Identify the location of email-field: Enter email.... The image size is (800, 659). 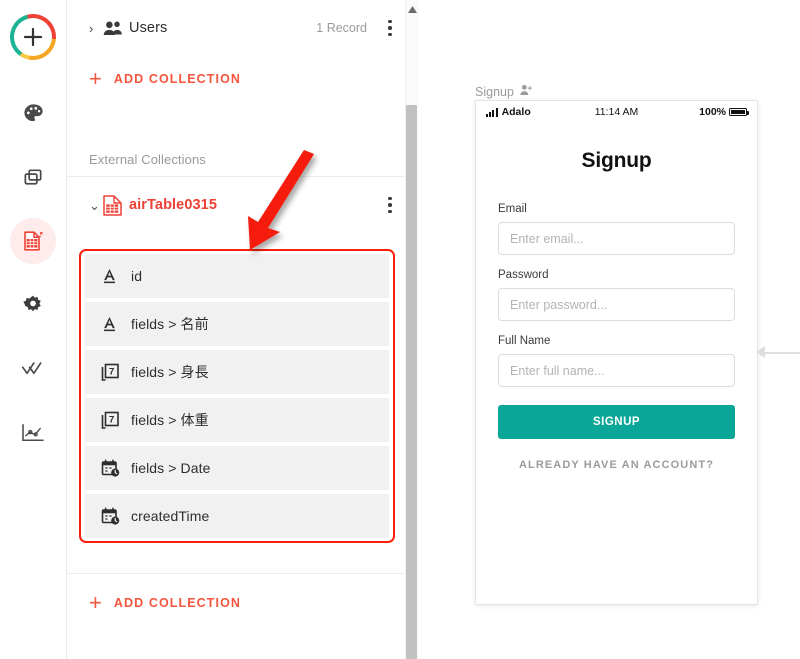
(616, 238).